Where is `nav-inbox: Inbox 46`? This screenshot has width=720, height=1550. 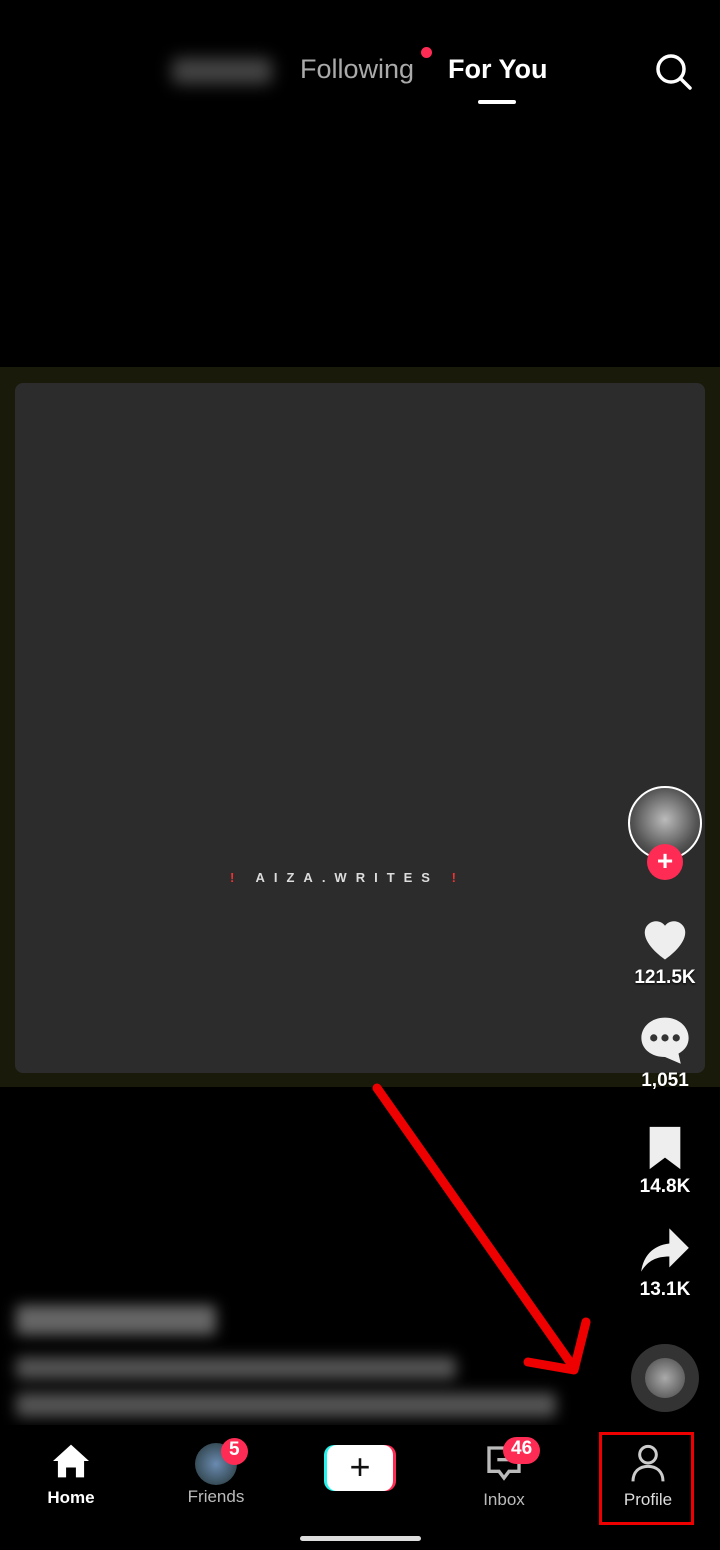
nav-inbox: Inbox 46 is located at coordinates (504, 1473).